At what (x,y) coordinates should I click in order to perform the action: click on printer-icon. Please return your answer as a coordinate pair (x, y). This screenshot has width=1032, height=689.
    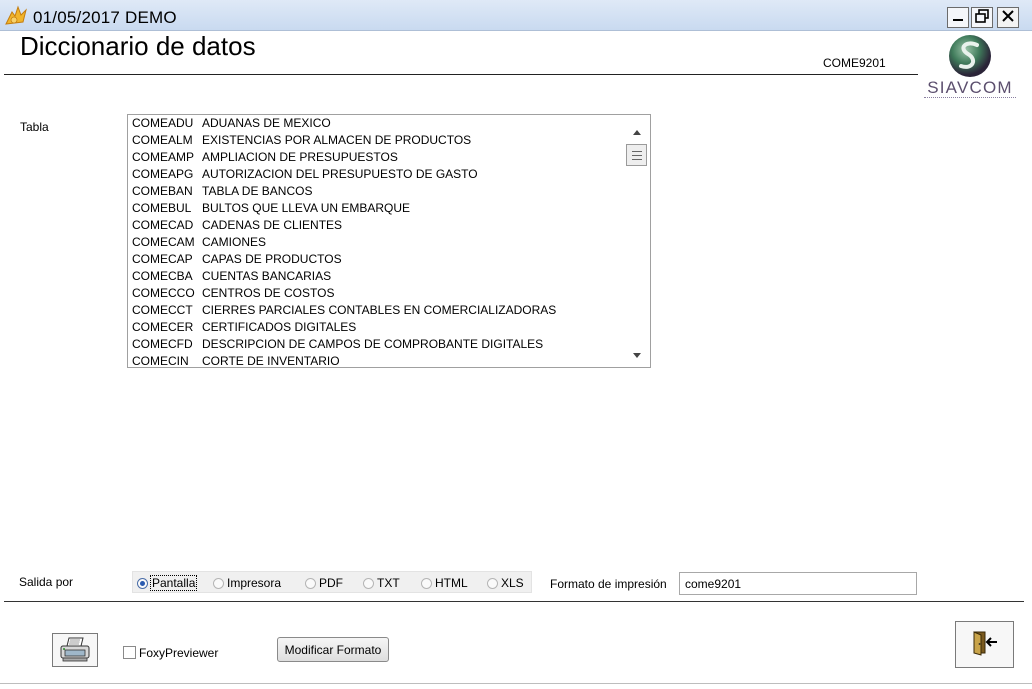
    Looking at the image, I should click on (75, 650).